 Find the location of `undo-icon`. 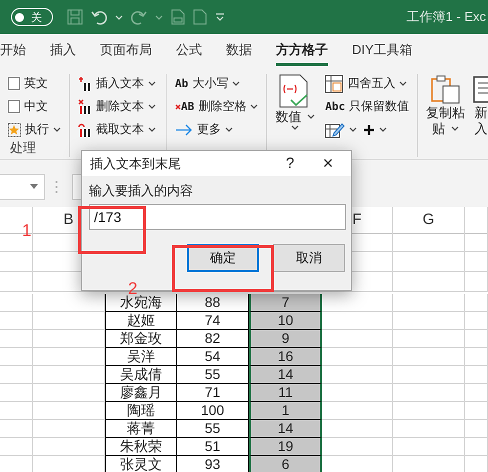

undo-icon is located at coordinates (99, 17).